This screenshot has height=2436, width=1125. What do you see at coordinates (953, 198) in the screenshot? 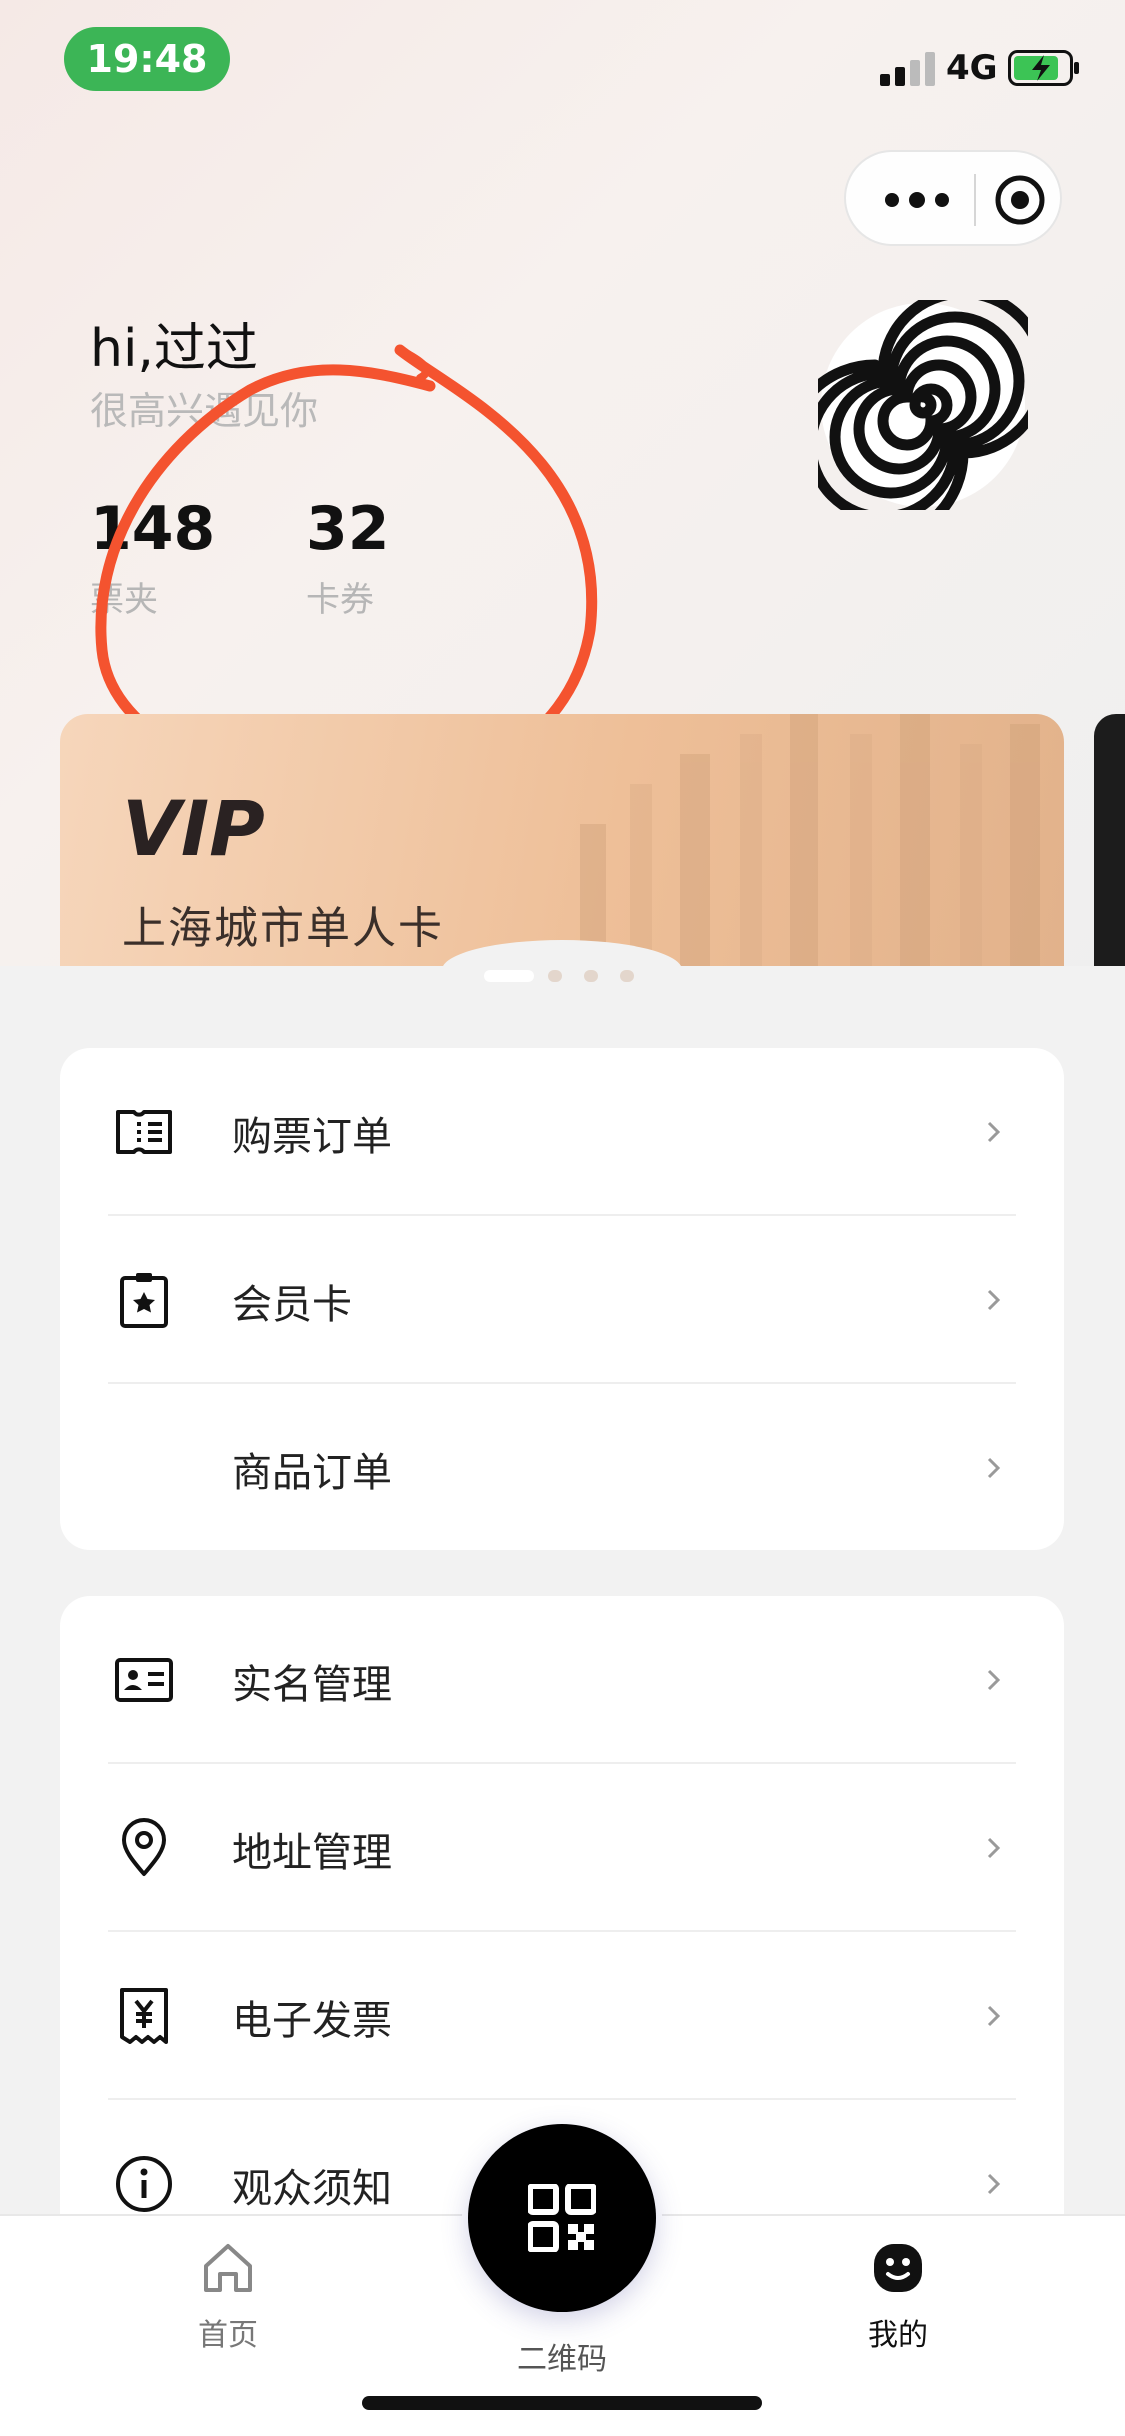
I see `miniprogram-capsule` at bounding box center [953, 198].